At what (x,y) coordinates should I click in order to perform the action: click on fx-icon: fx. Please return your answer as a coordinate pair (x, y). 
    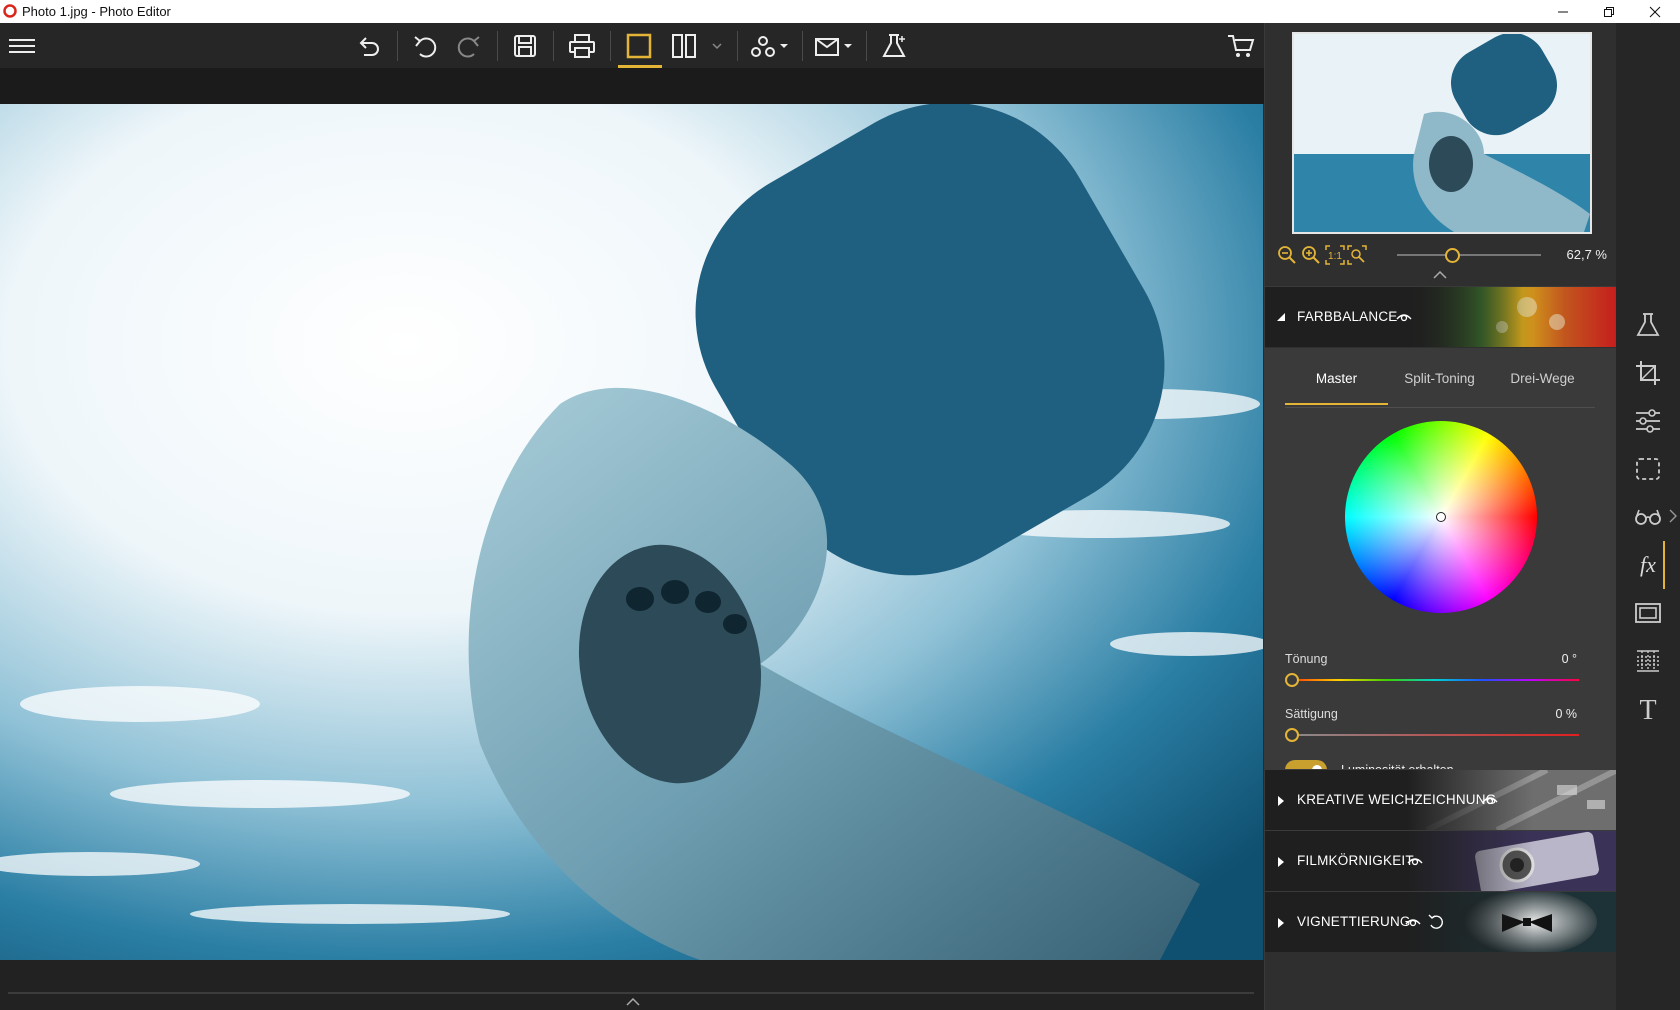
    Looking at the image, I should click on (1648, 564).